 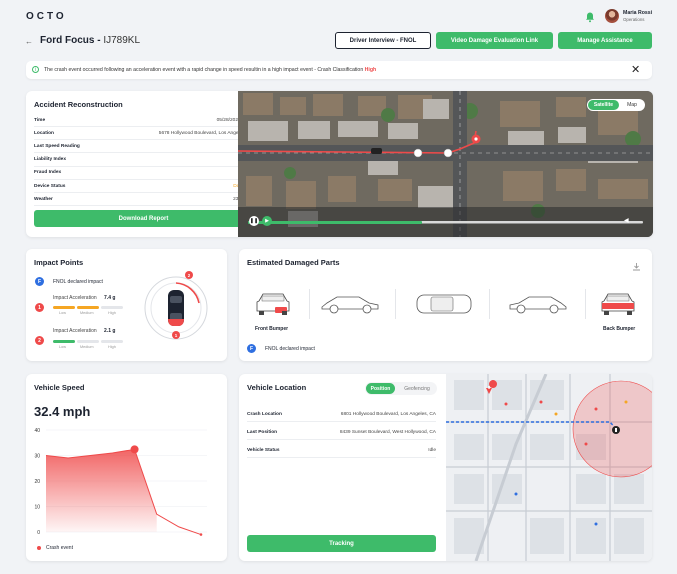 I want to click on user-role: Operations, so click(x=634, y=19).